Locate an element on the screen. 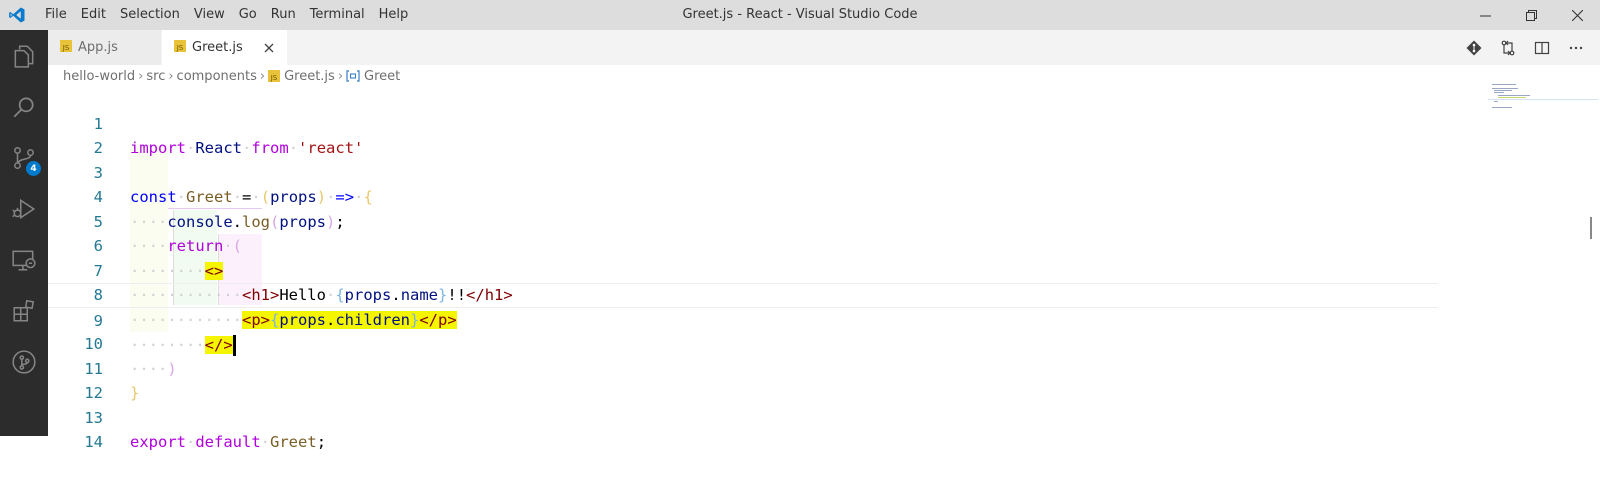 The height and width of the screenshot is (479, 1600). menu-go: Go is located at coordinates (248, 15).